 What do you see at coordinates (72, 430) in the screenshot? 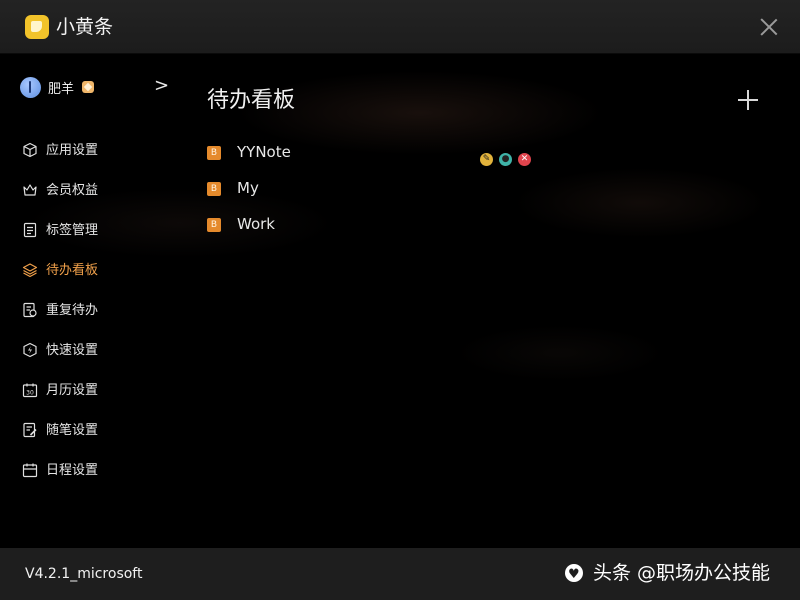
I see `sidebar-item-label: 随笔设置` at bounding box center [72, 430].